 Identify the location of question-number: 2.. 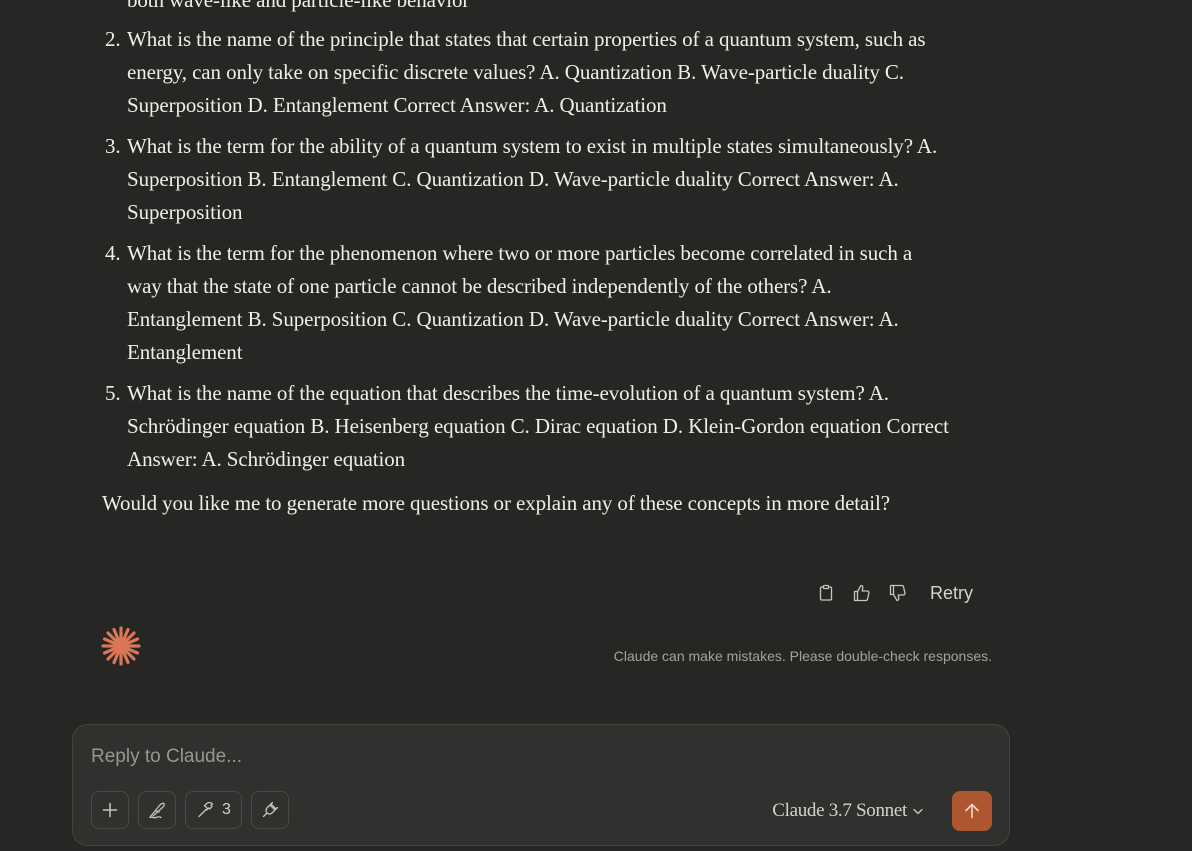
(113, 39).